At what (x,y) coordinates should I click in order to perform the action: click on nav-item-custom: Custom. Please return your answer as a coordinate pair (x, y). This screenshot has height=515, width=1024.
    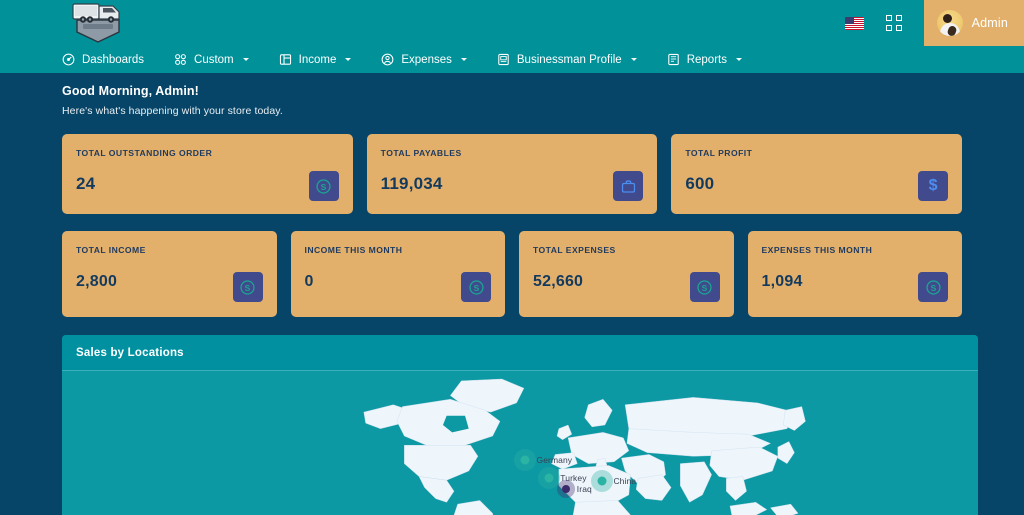
    Looking at the image, I should click on (220, 59).